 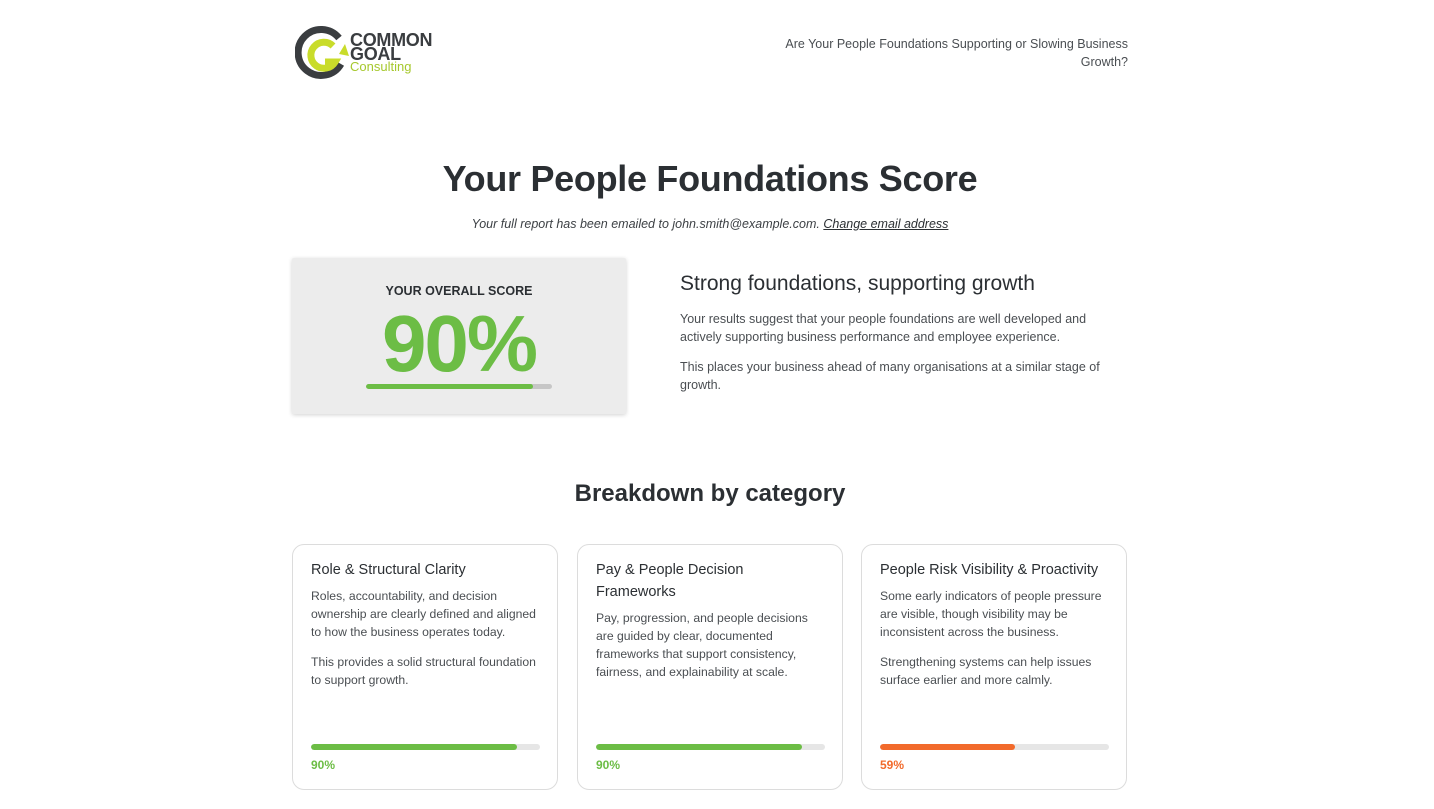 I want to click on breakdown-title: Breakdown by category, so click(x=710, y=493).